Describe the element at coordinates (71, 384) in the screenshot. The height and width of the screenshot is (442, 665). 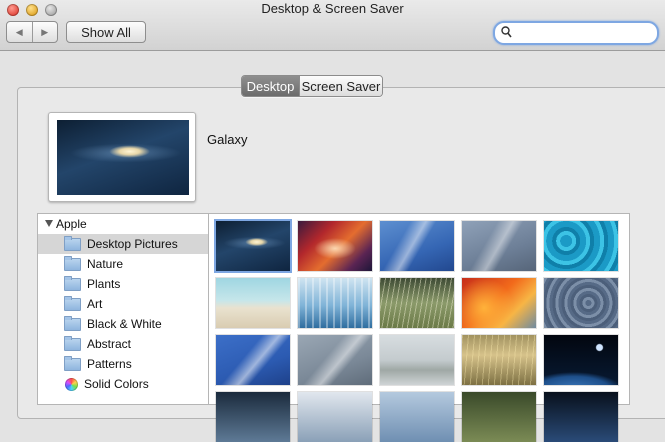
I see `color-wheel-icon` at that location.